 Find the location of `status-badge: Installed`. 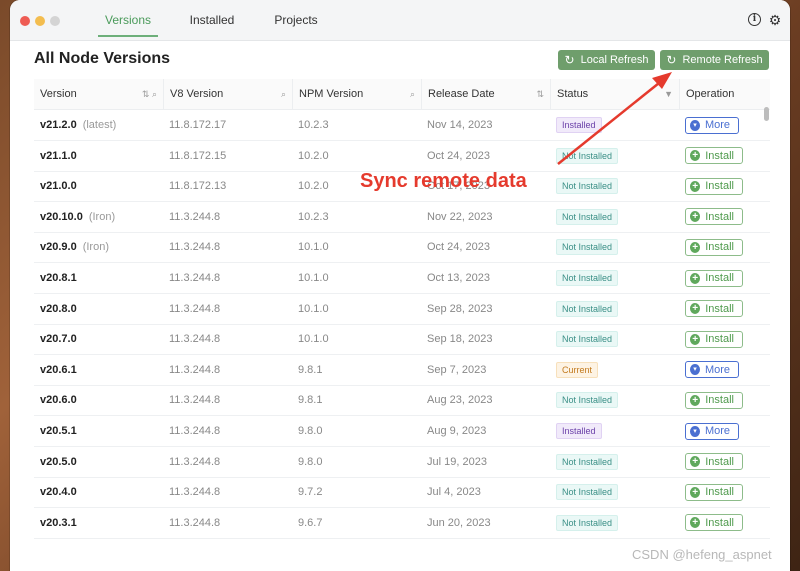

status-badge: Installed is located at coordinates (579, 431).